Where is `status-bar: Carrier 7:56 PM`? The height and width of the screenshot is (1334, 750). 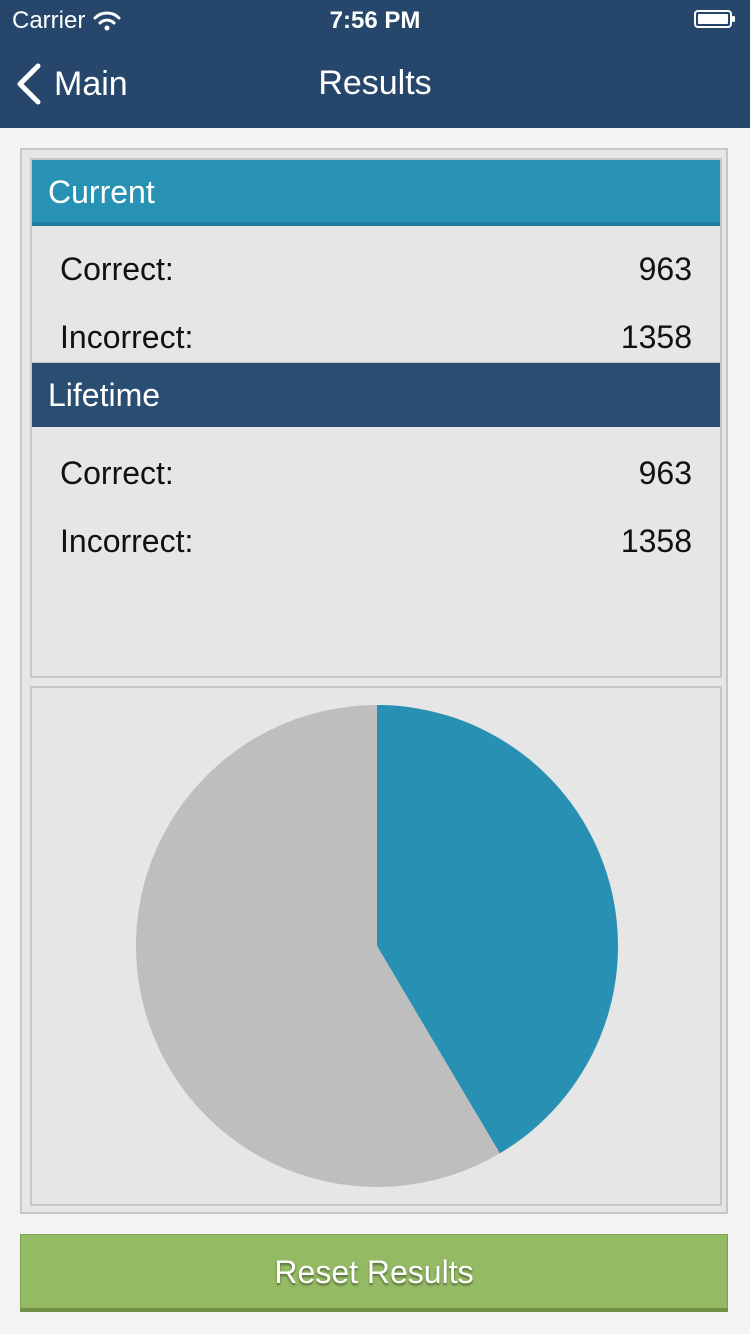 status-bar: Carrier 7:56 PM is located at coordinates (375, 20).